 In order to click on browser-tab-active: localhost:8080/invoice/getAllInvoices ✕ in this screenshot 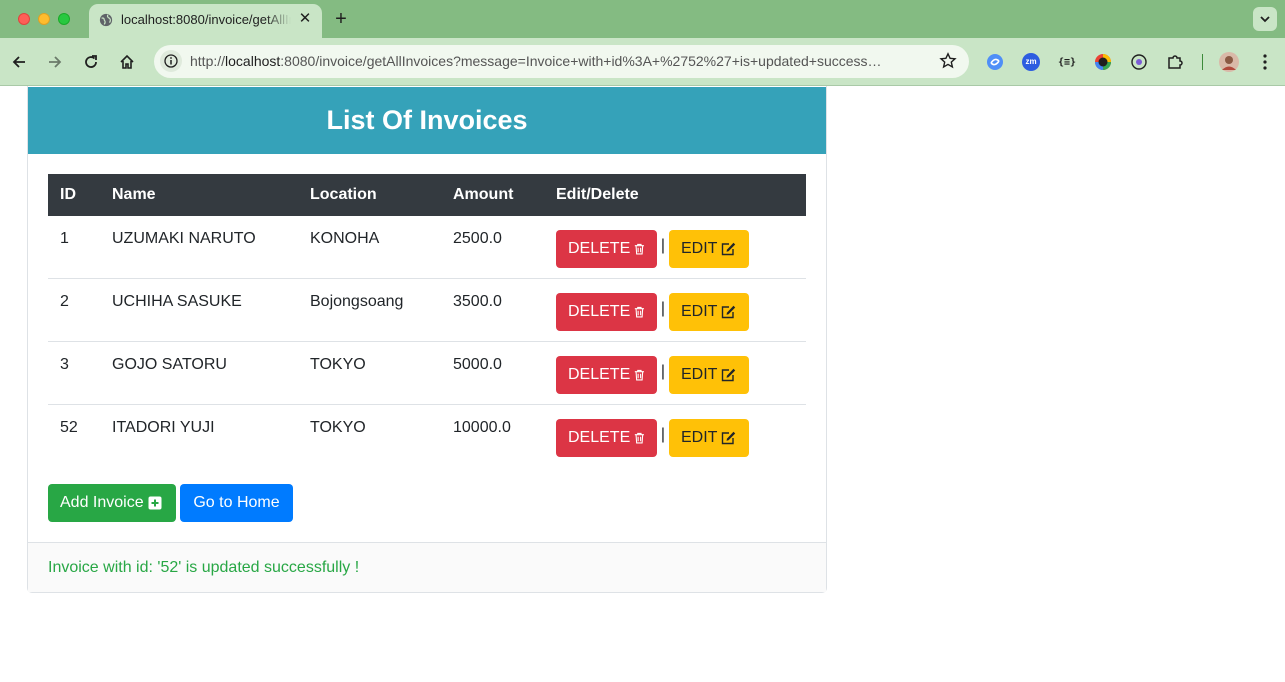, I will do `click(205, 21)`.